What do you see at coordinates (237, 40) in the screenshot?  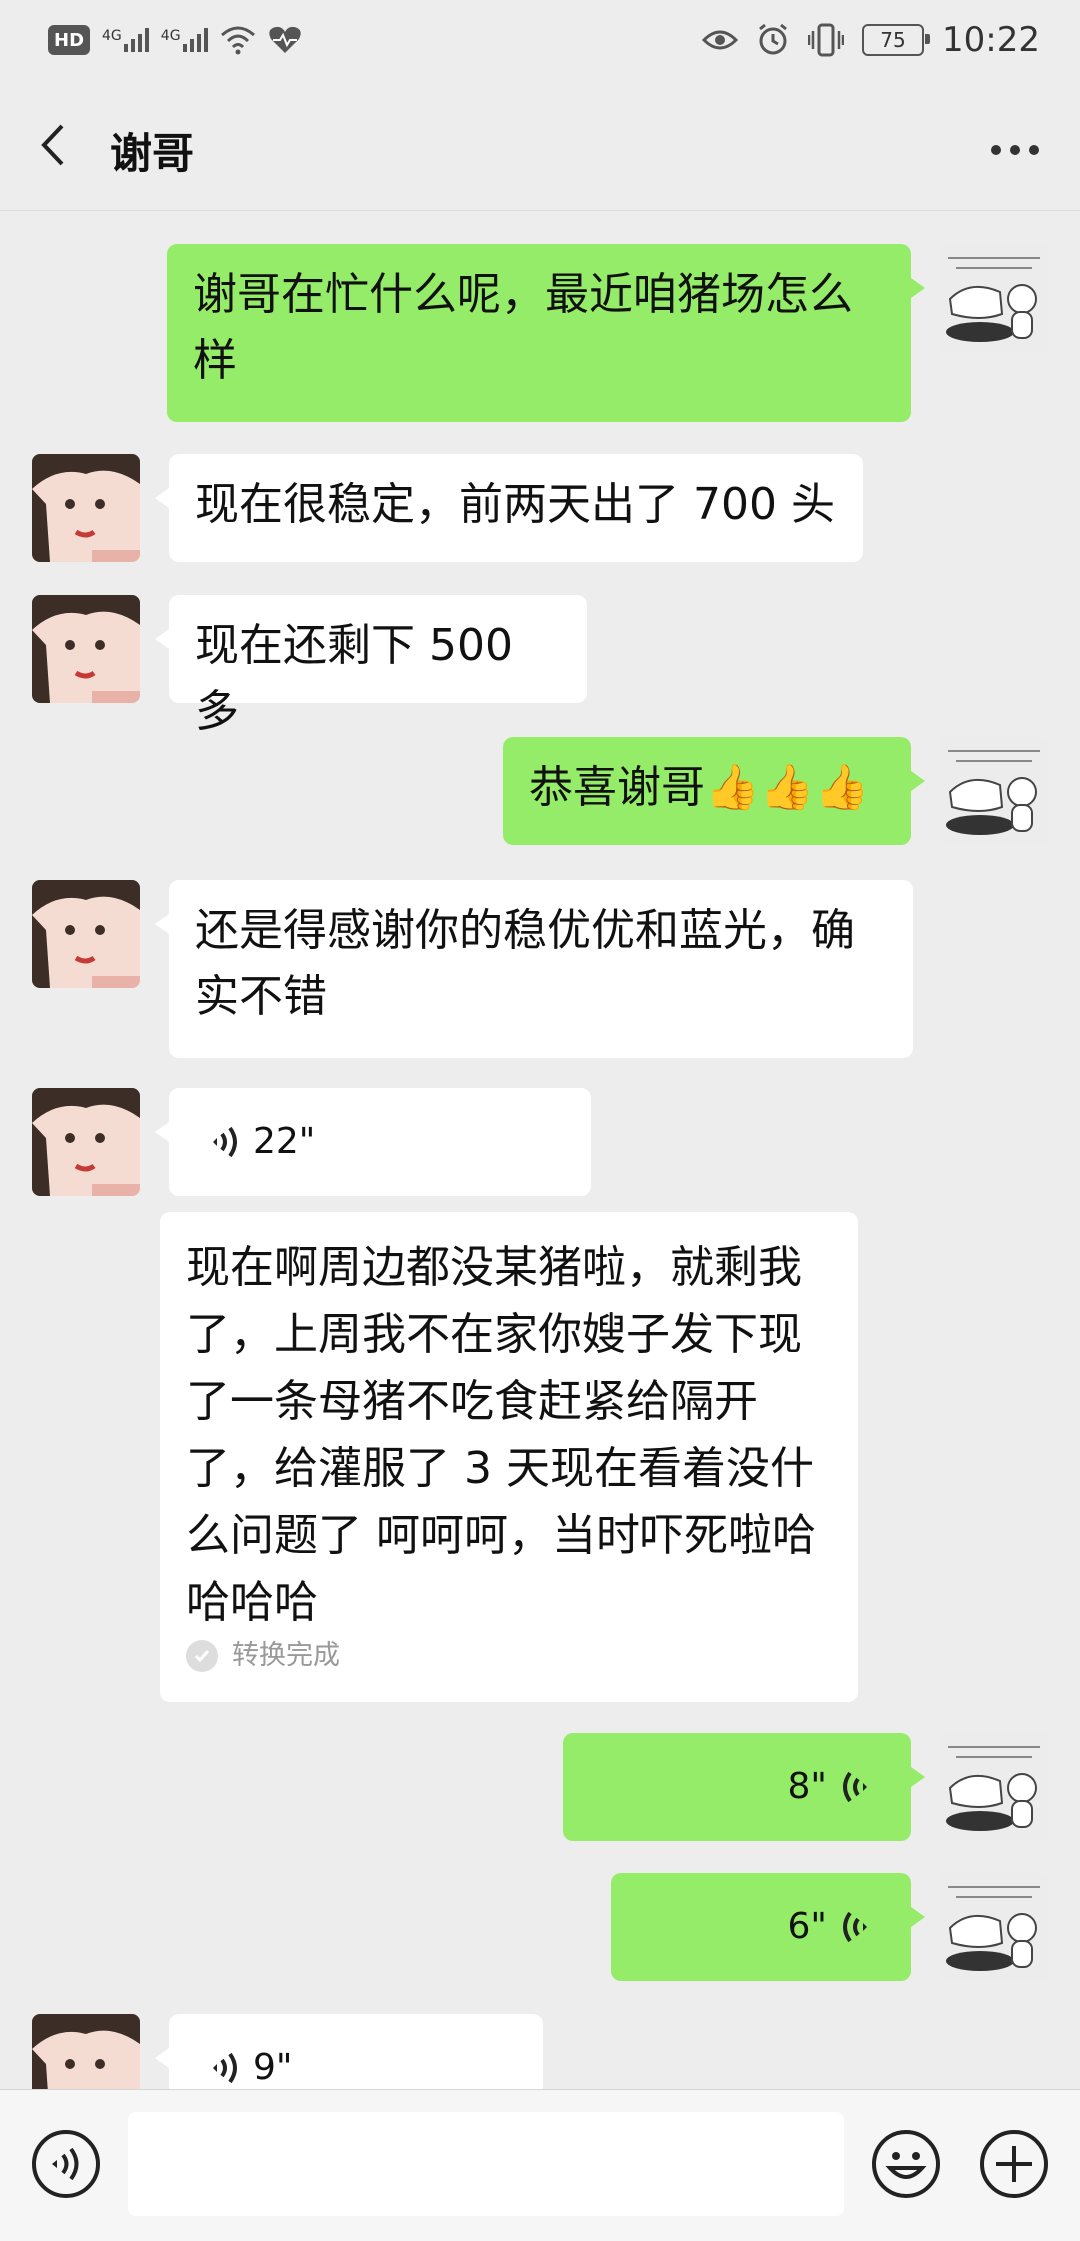 I see `wifi-icon` at bounding box center [237, 40].